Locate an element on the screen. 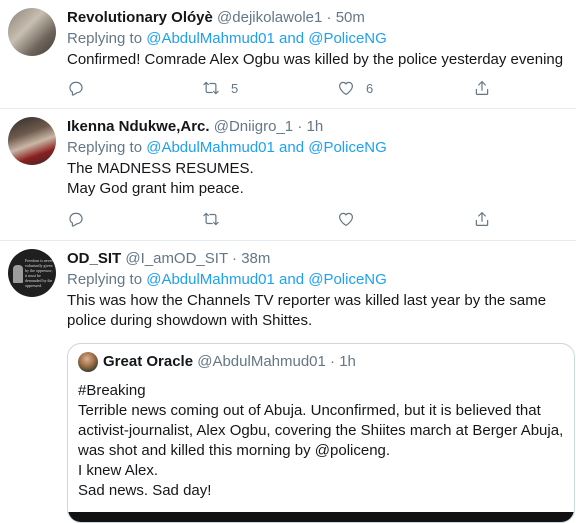 This screenshot has height=523, width=576. display-name: Revolutionary Olóyè is located at coordinates (140, 17).